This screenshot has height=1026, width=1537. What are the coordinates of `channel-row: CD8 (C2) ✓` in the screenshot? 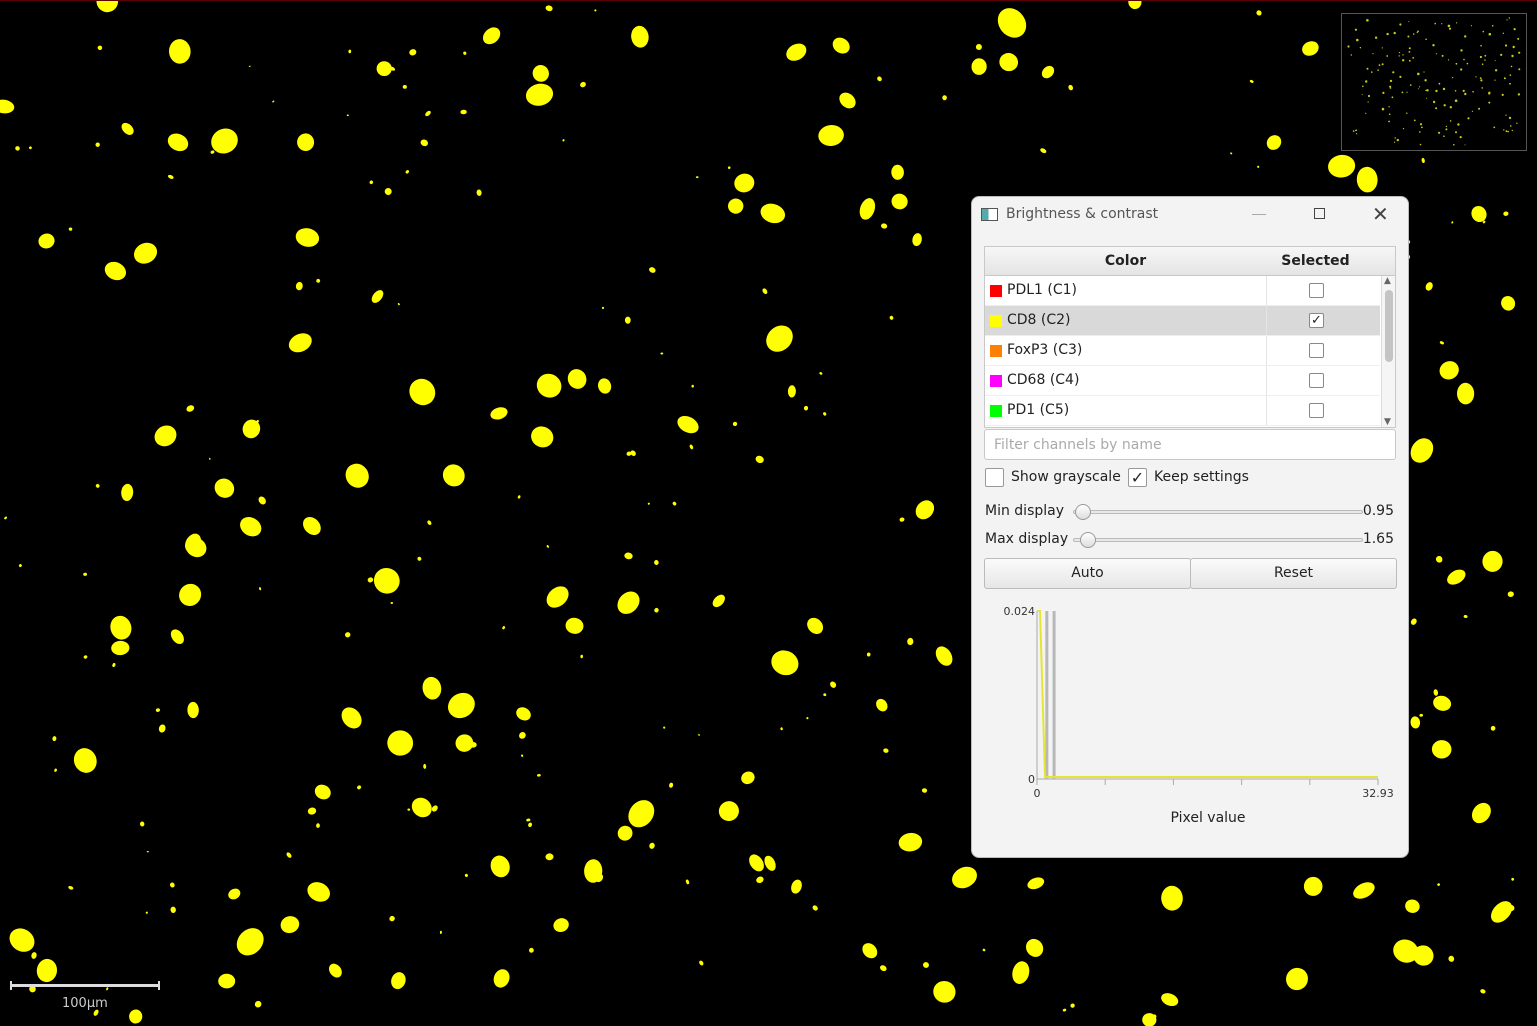 It's located at (1182, 321).